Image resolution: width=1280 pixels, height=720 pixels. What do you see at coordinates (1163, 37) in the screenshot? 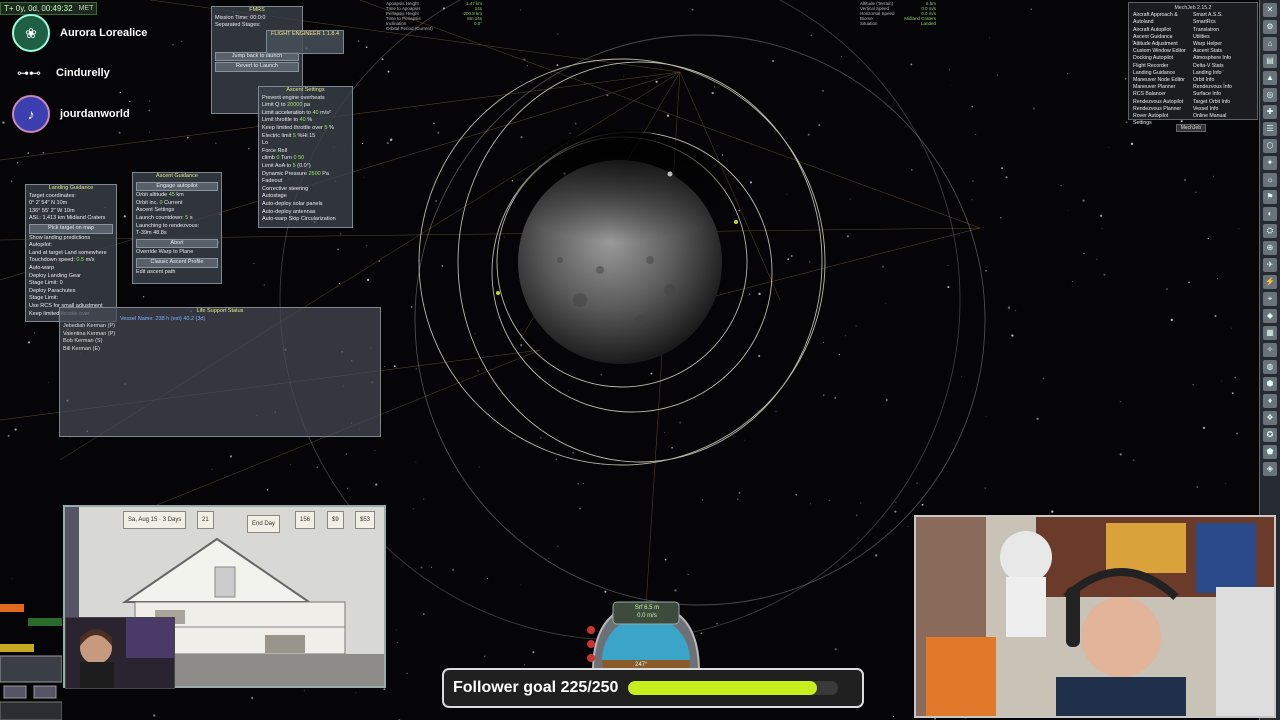
I see `mechjeb-menu-item: Ascent Guidance` at bounding box center [1163, 37].